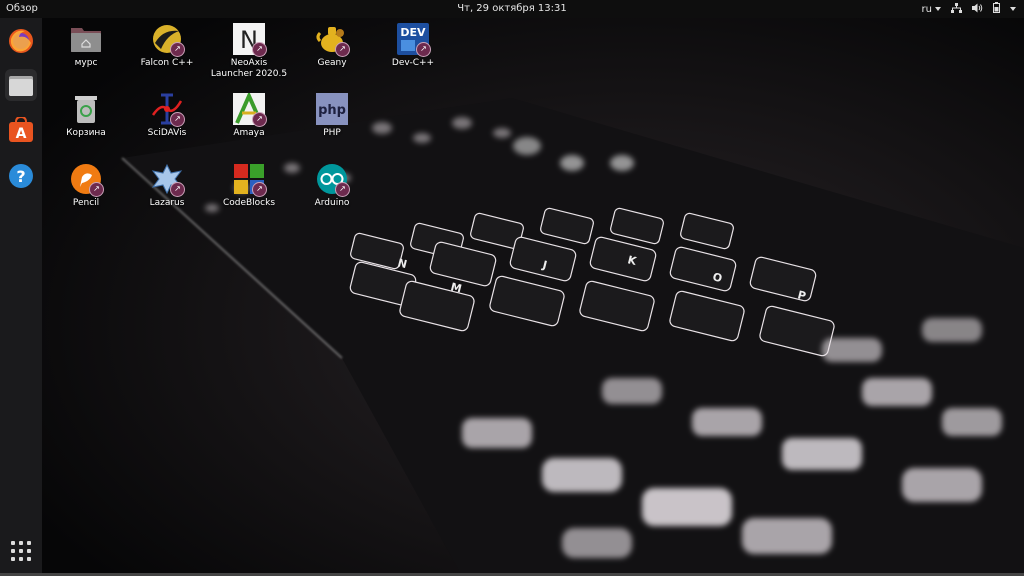 This screenshot has width=1024, height=576. Describe the element at coordinates (21, 551) in the screenshot. I see `show-applications-button` at that location.